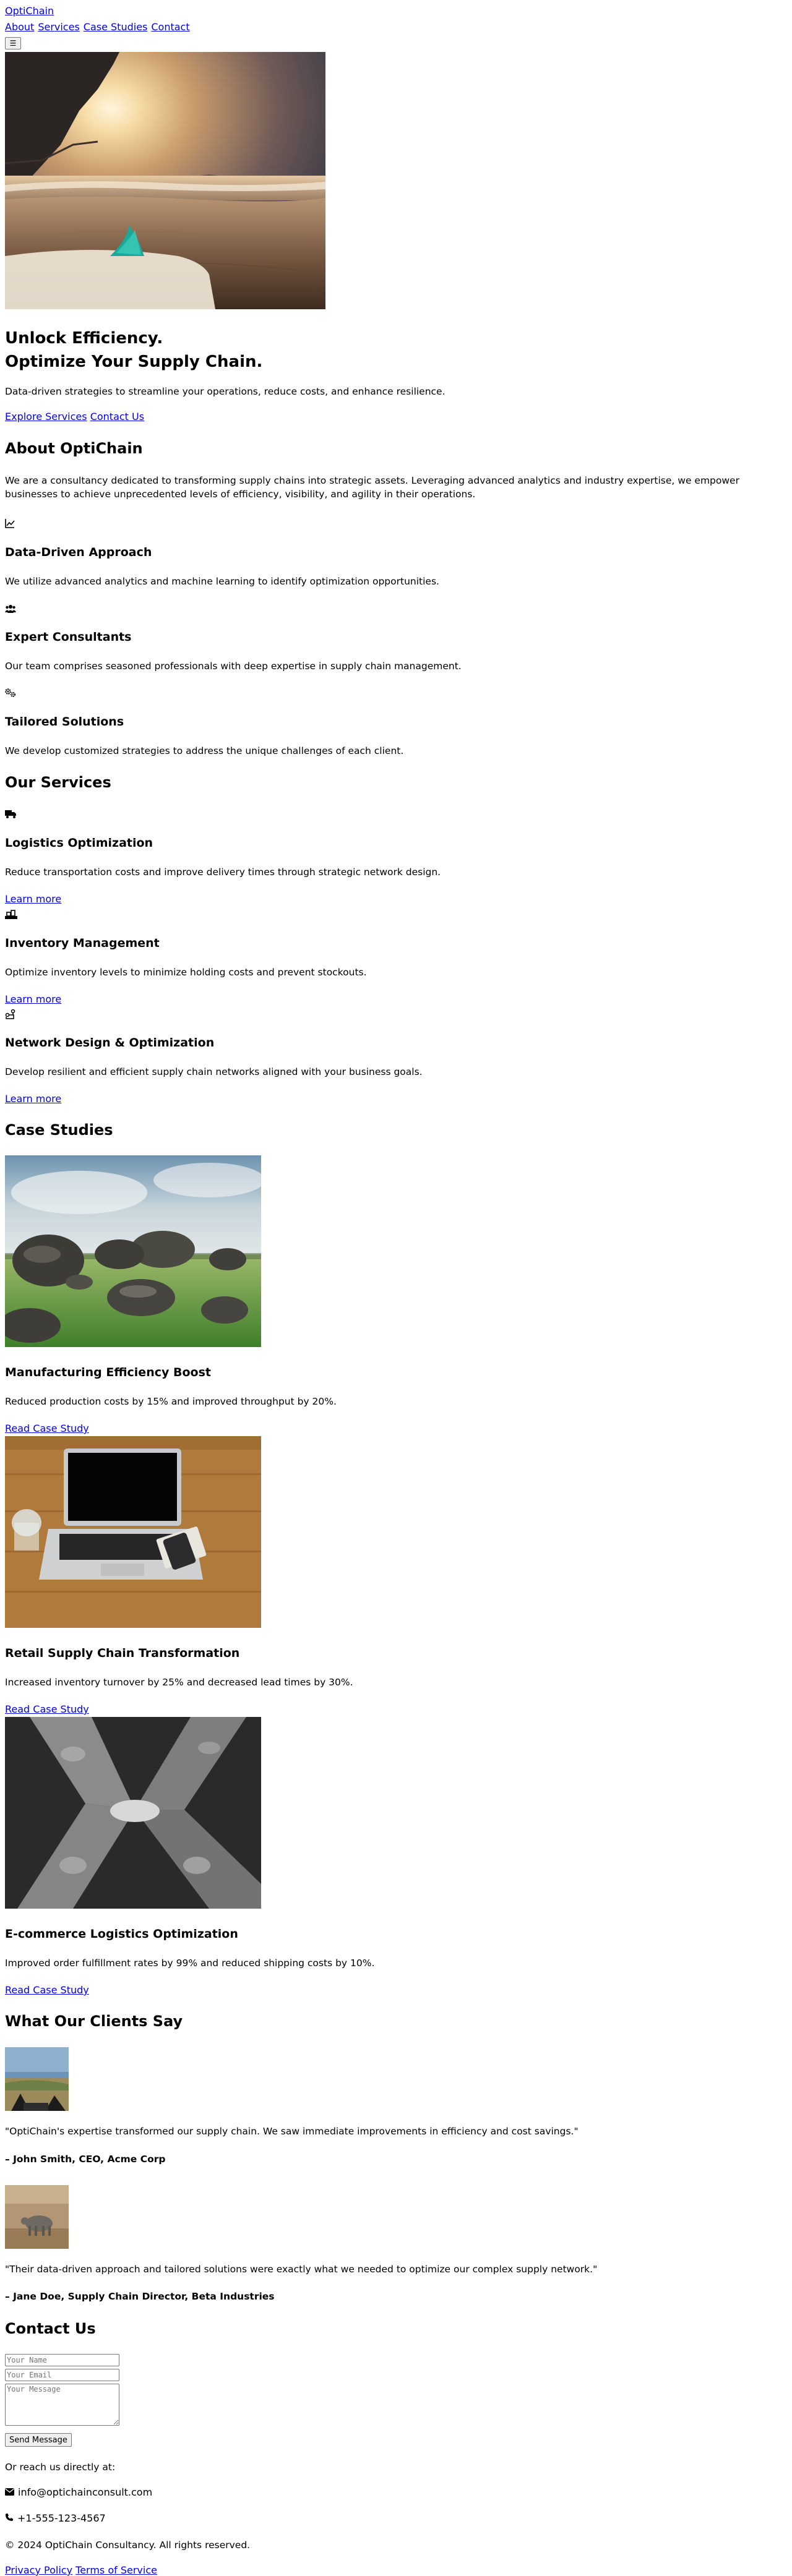  I want to click on footer-links: Privacy Policy Terms of Service, so click(81, 2570).